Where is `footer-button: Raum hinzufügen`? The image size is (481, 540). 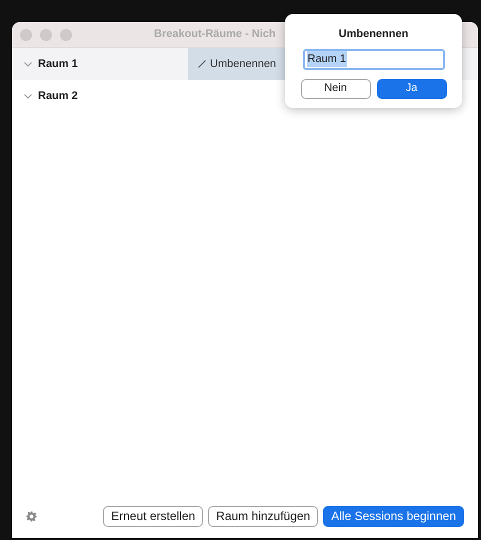 footer-button: Raum hinzufügen is located at coordinates (263, 516).